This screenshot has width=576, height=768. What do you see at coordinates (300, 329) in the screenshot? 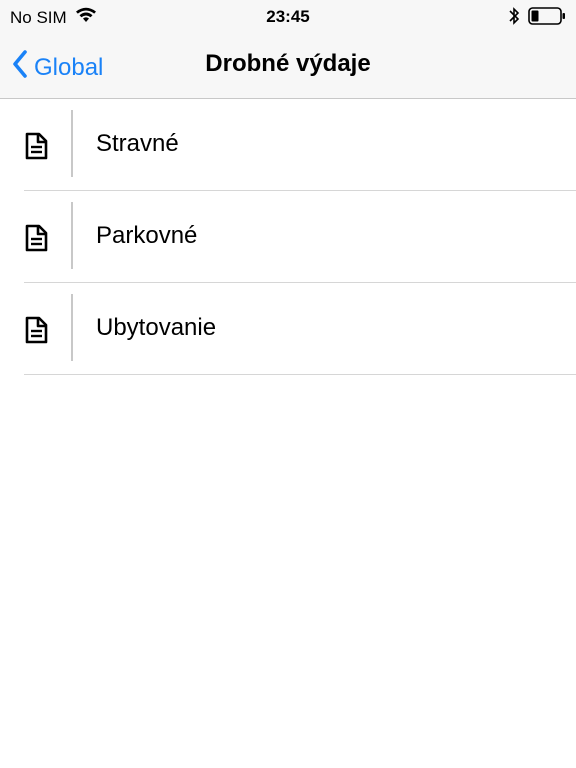
I see `list-item-ubytovanie: Ubytovanie` at bounding box center [300, 329].